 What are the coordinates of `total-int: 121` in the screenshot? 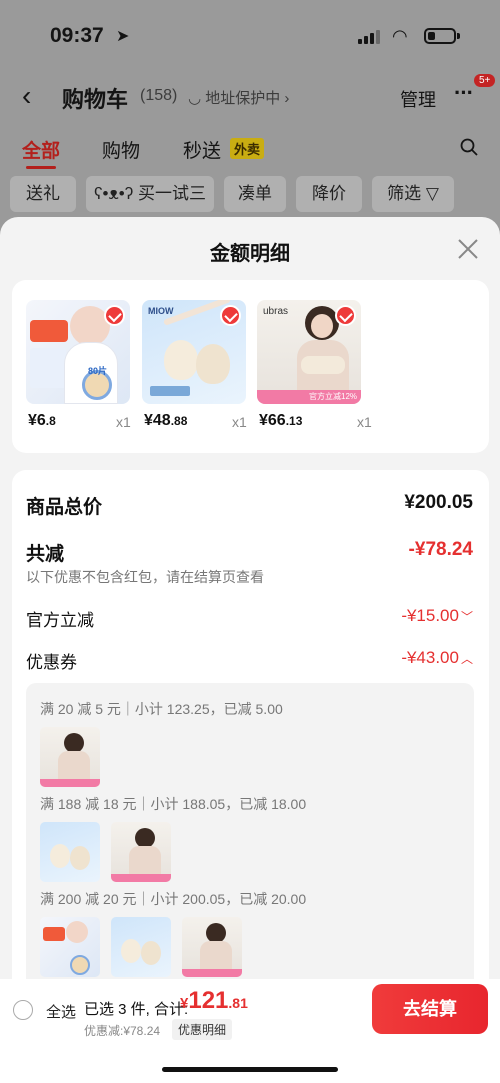 It's located at (208, 1000).